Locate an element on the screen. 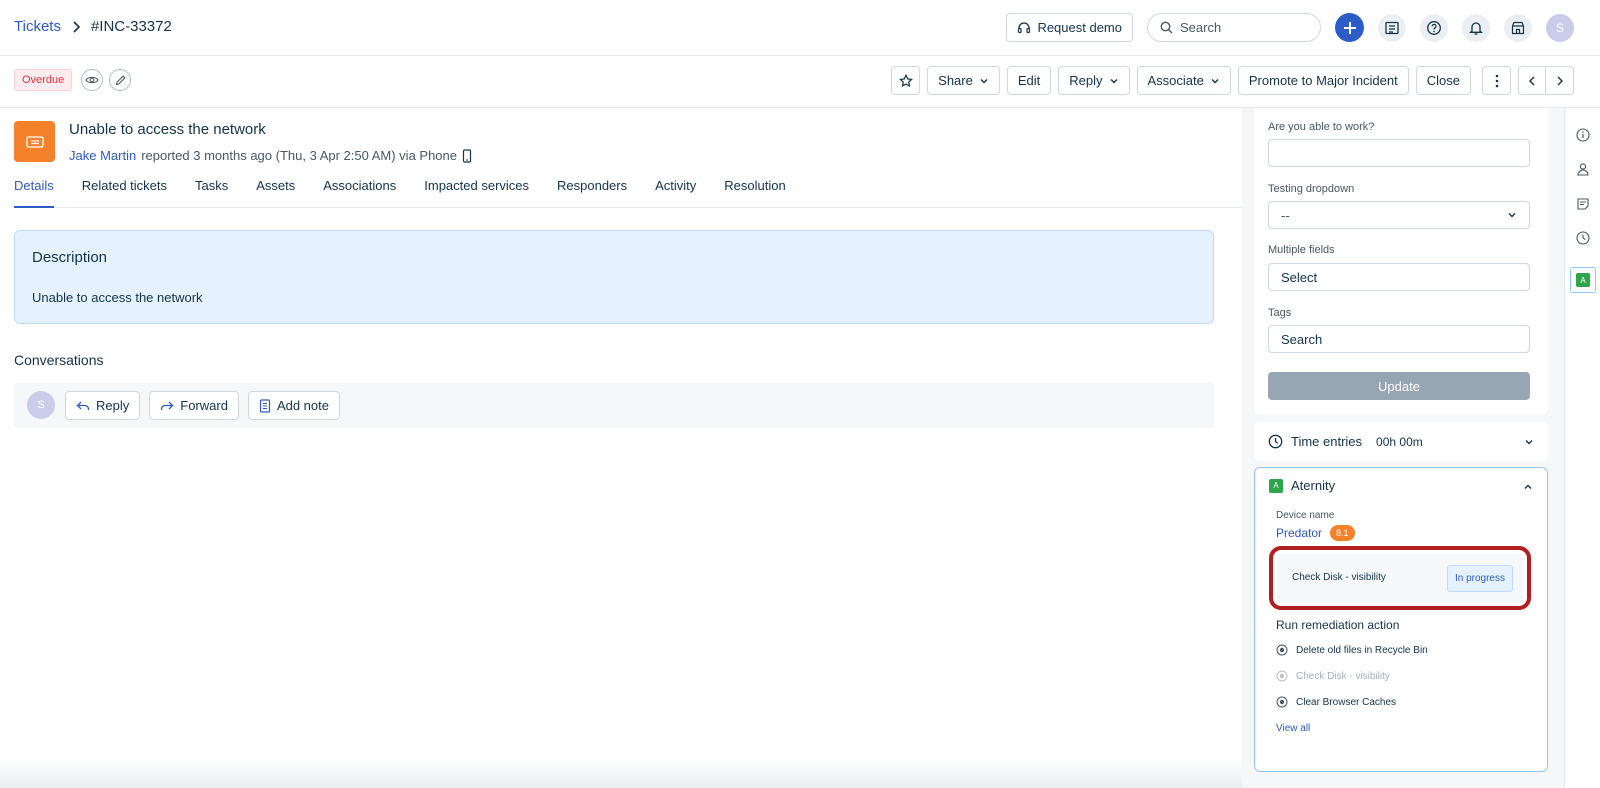 The image size is (1600, 788). multiple-fields-label: Multiple fields is located at coordinates (1301, 250).